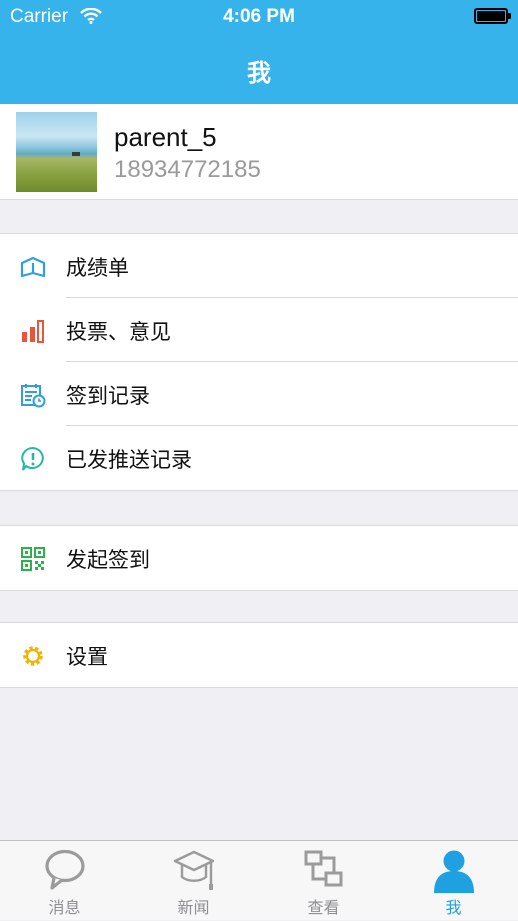  I want to click on menu-item-label: 已发推送记录, so click(129, 460).